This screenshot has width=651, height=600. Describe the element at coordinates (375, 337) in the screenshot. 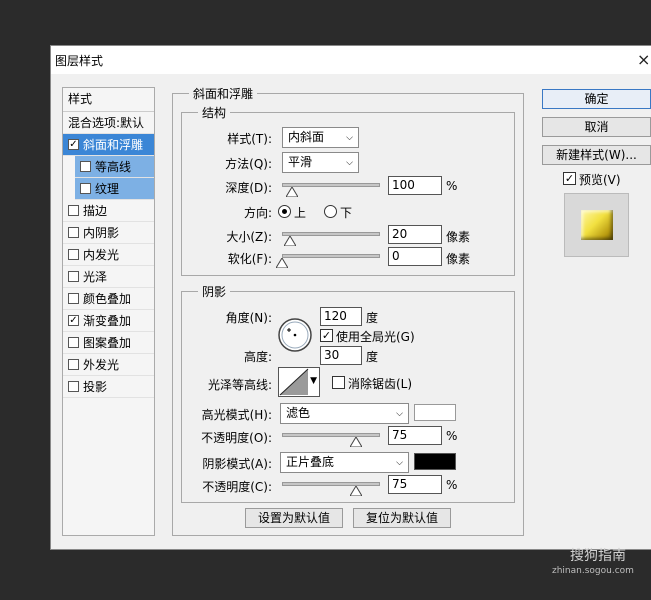

I see `global-light-label: 使用全局光(G)` at that location.